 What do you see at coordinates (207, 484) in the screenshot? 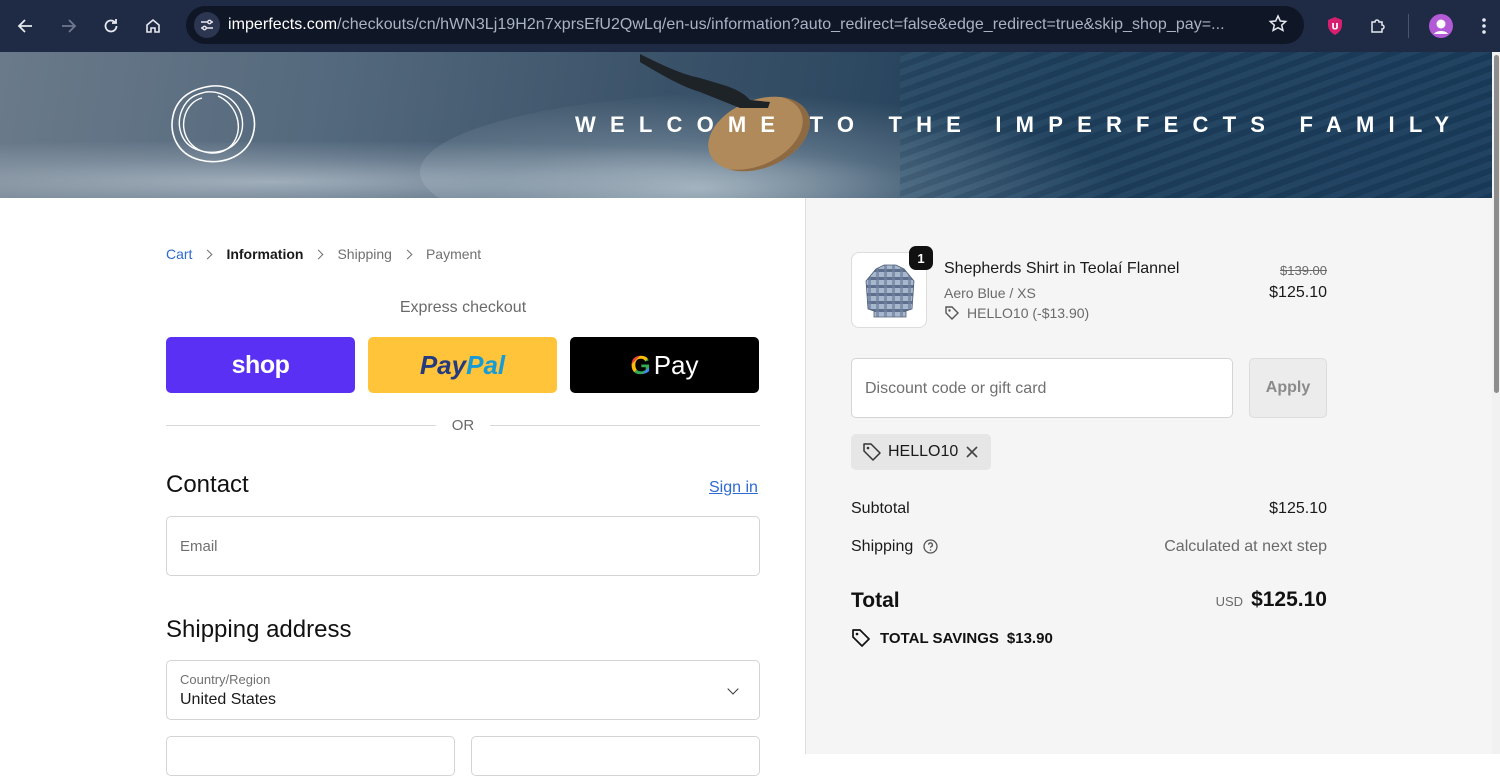
I see `contact-title: Contact` at bounding box center [207, 484].